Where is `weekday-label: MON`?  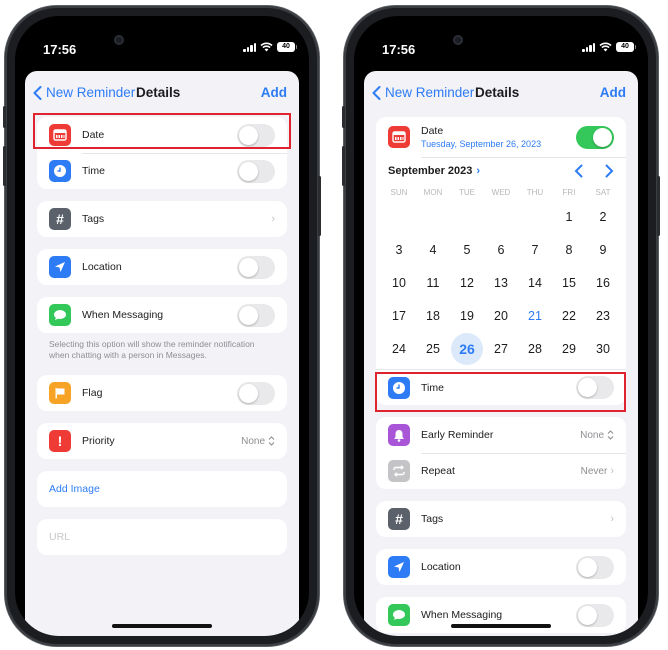 weekday-label: MON is located at coordinates (433, 192).